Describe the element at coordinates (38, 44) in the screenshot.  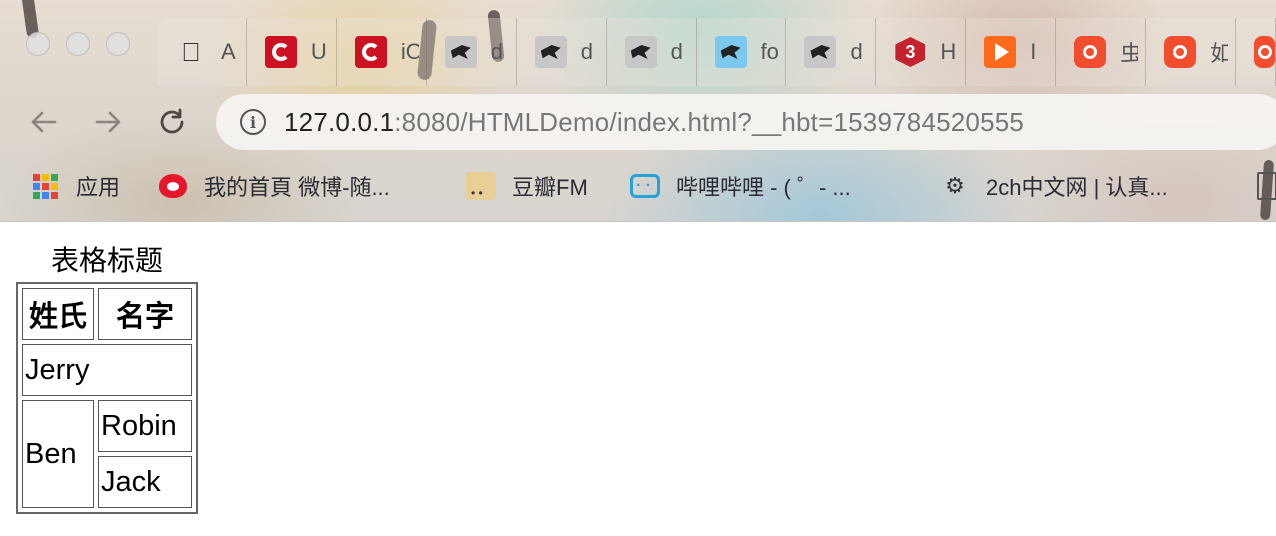
I see `window-close-button` at that location.